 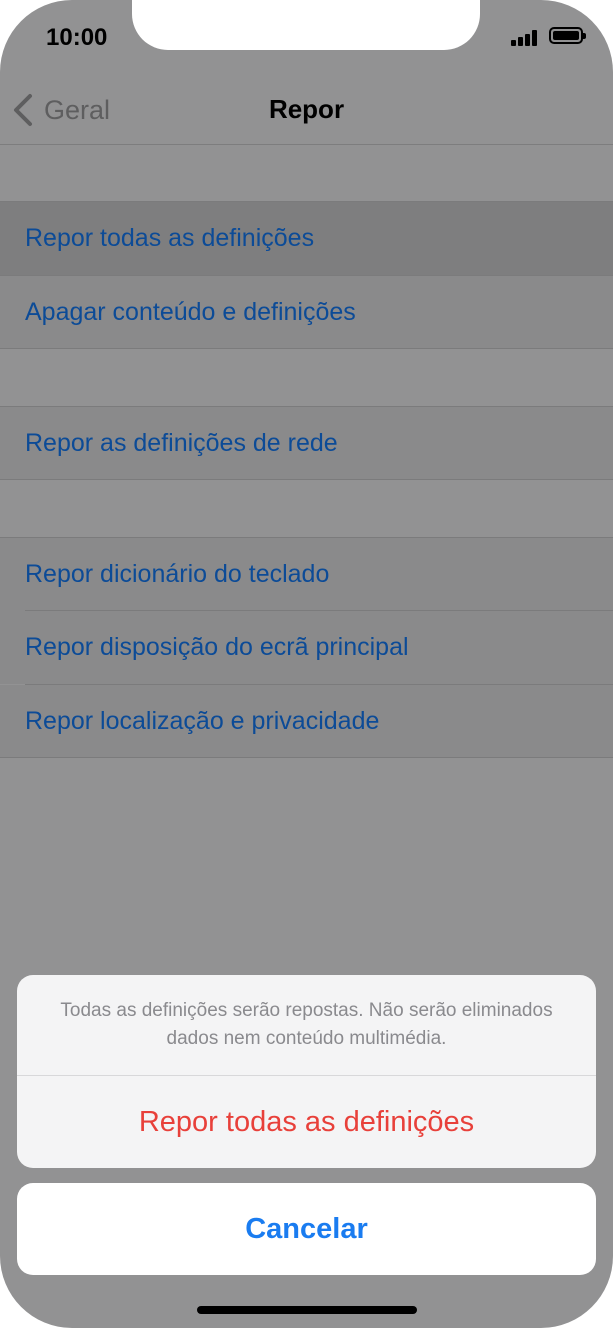 I want to click on battery-icon, so click(x=567, y=35).